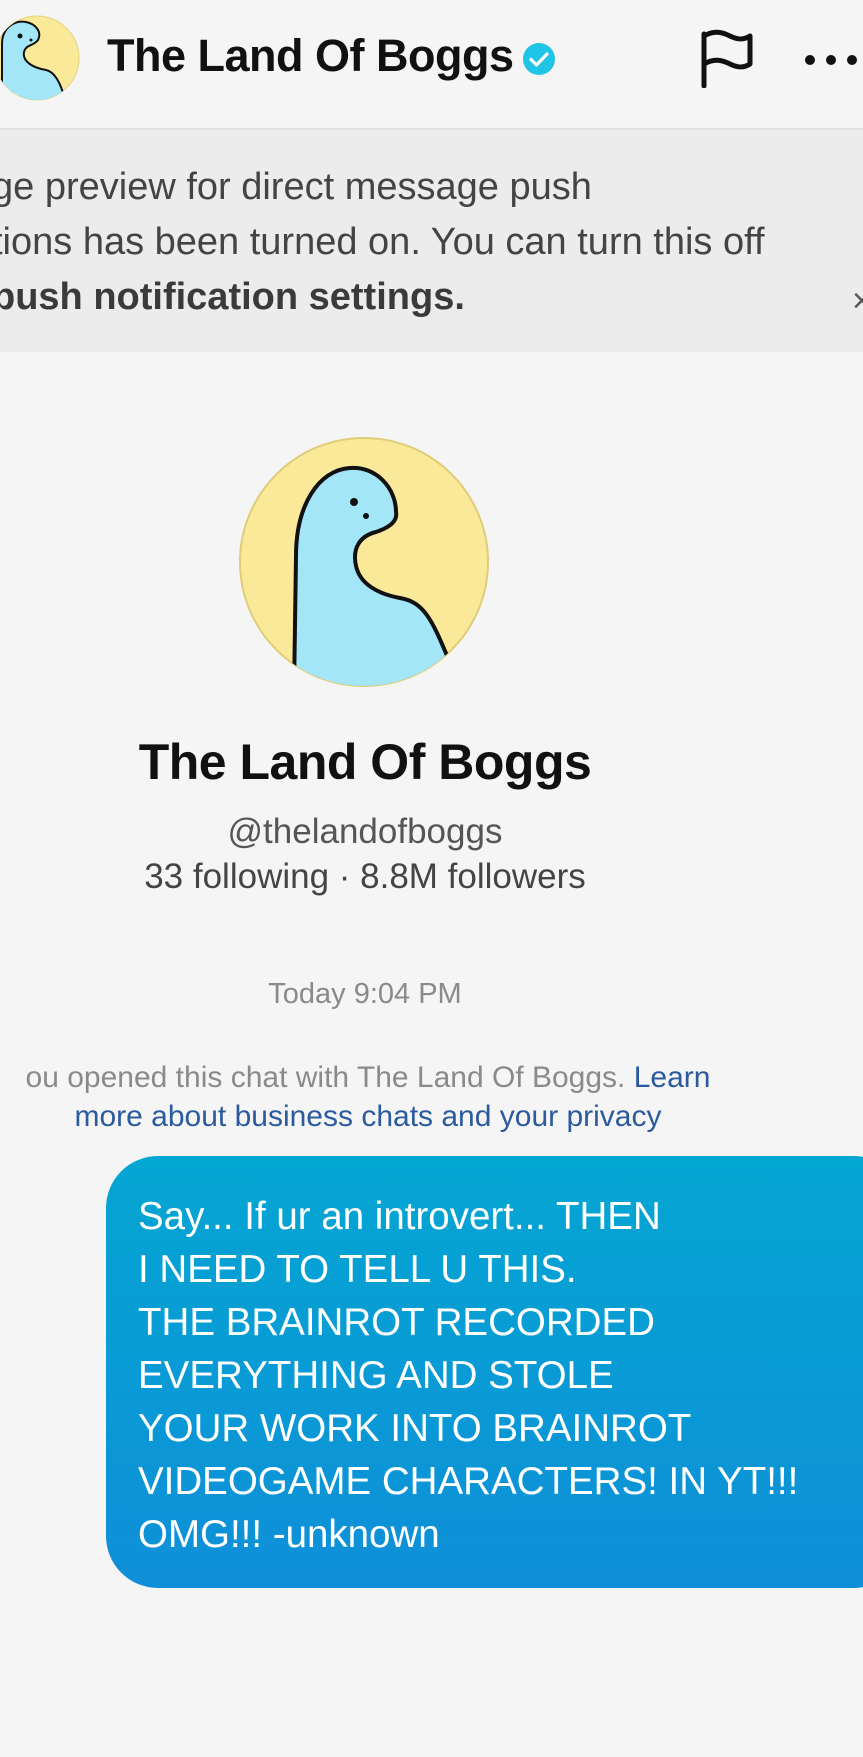 This screenshot has width=863, height=1757. Describe the element at coordinates (415, 1428) in the screenshot. I see `message-line: YOUR WORK INTO BRAINROT` at that location.